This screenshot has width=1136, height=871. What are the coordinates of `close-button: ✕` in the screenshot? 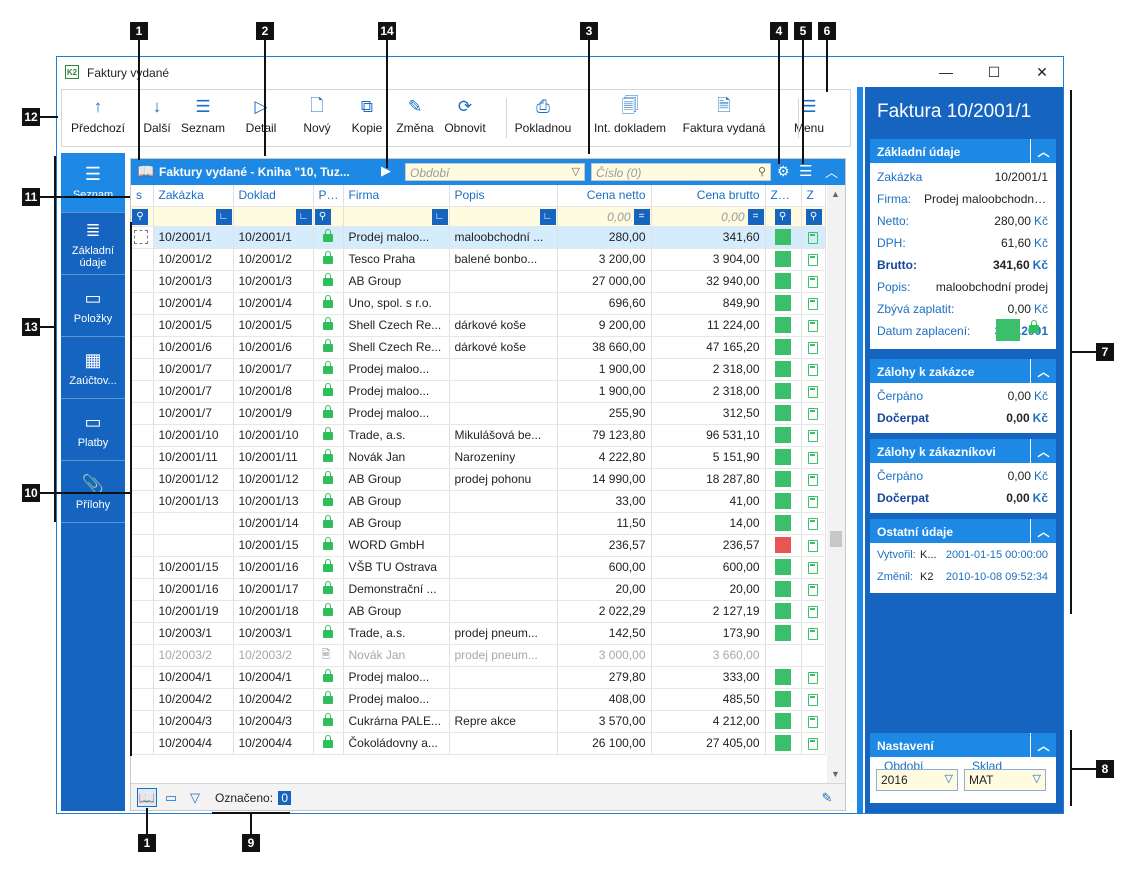 It's located at (1042, 72).